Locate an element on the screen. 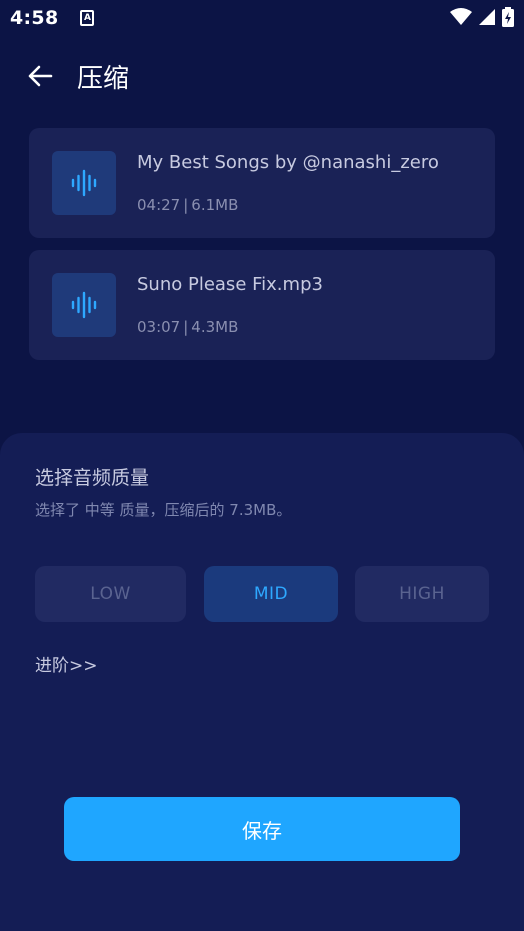  file-duration: 03:07 is located at coordinates (159, 327).